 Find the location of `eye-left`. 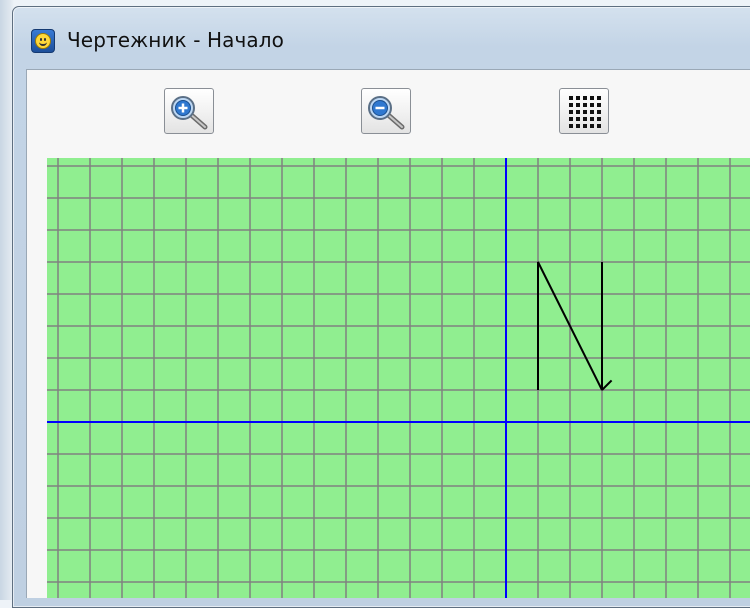

eye-left is located at coordinates (41, 39).